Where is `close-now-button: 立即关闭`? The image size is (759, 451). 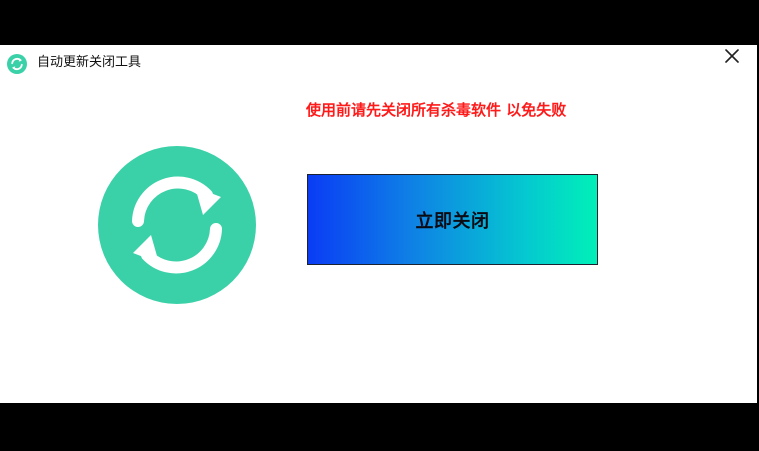 close-now-button: 立即关闭 is located at coordinates (452, 219).